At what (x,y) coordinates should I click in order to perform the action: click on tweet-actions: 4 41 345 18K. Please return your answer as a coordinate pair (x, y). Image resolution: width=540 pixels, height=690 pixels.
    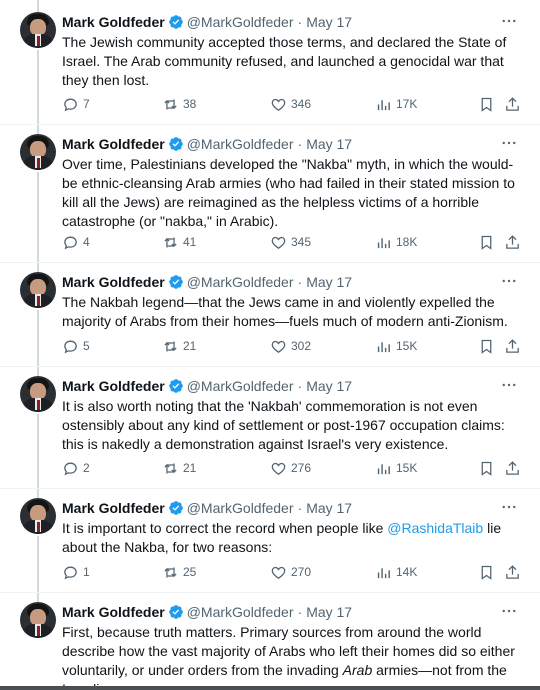
    Looking at the image, I should click on (292, 242).